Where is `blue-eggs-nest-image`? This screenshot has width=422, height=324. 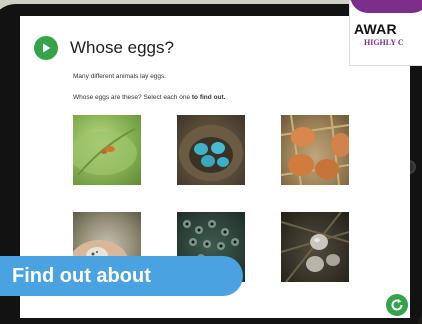
blue-eggs-nest-image is located at coordinates (211, 153).